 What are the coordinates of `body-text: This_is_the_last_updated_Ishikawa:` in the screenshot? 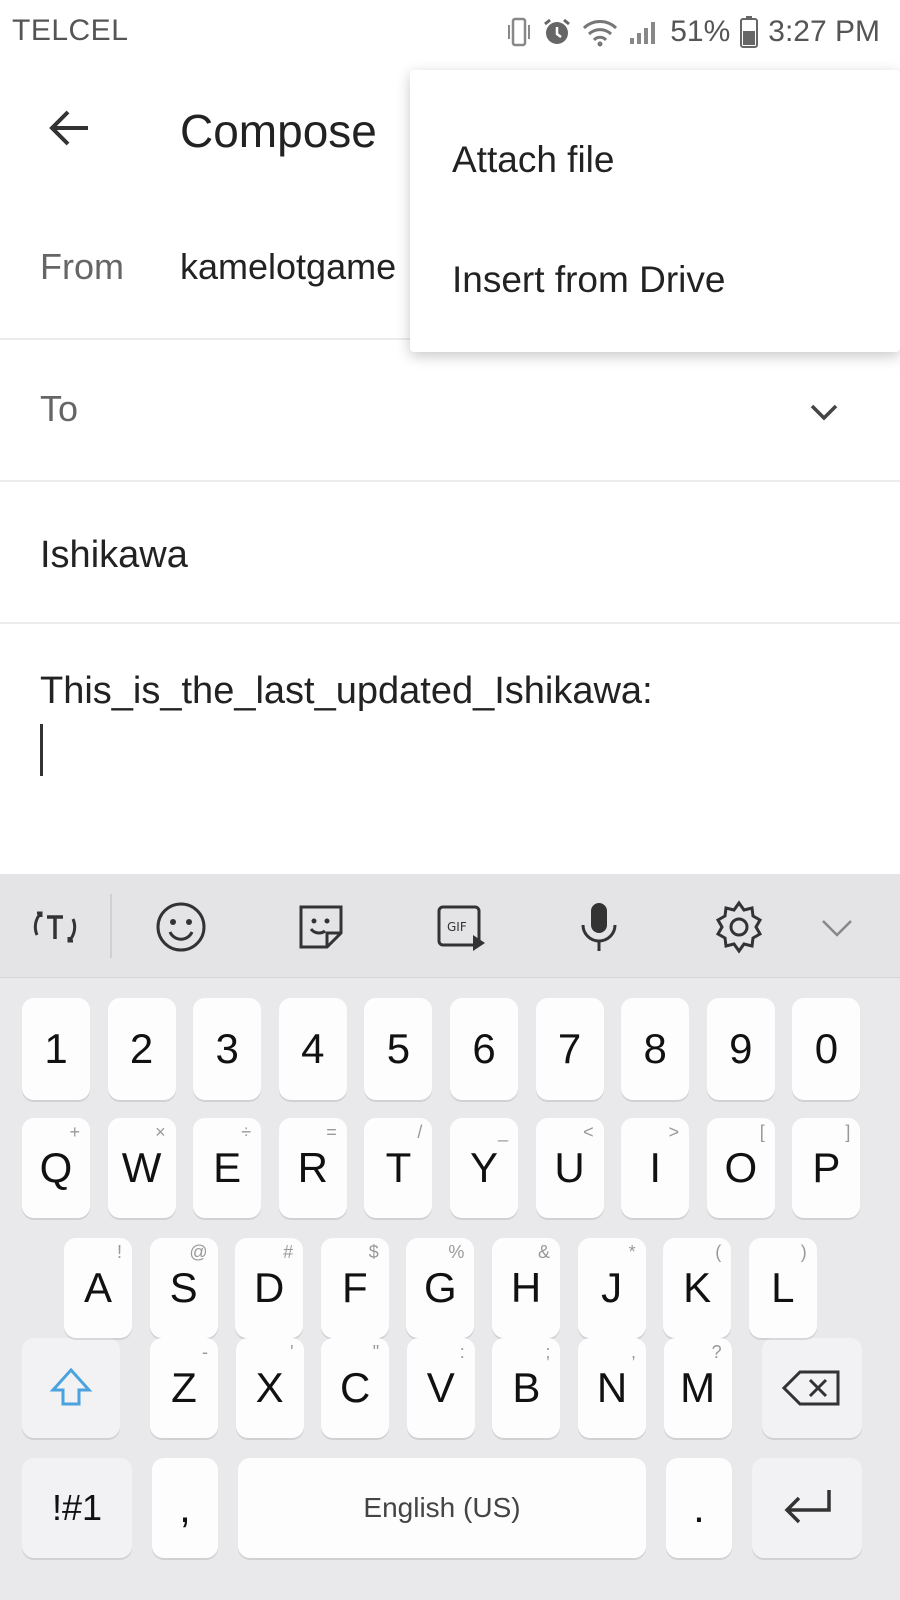 It's located at (346, 691).